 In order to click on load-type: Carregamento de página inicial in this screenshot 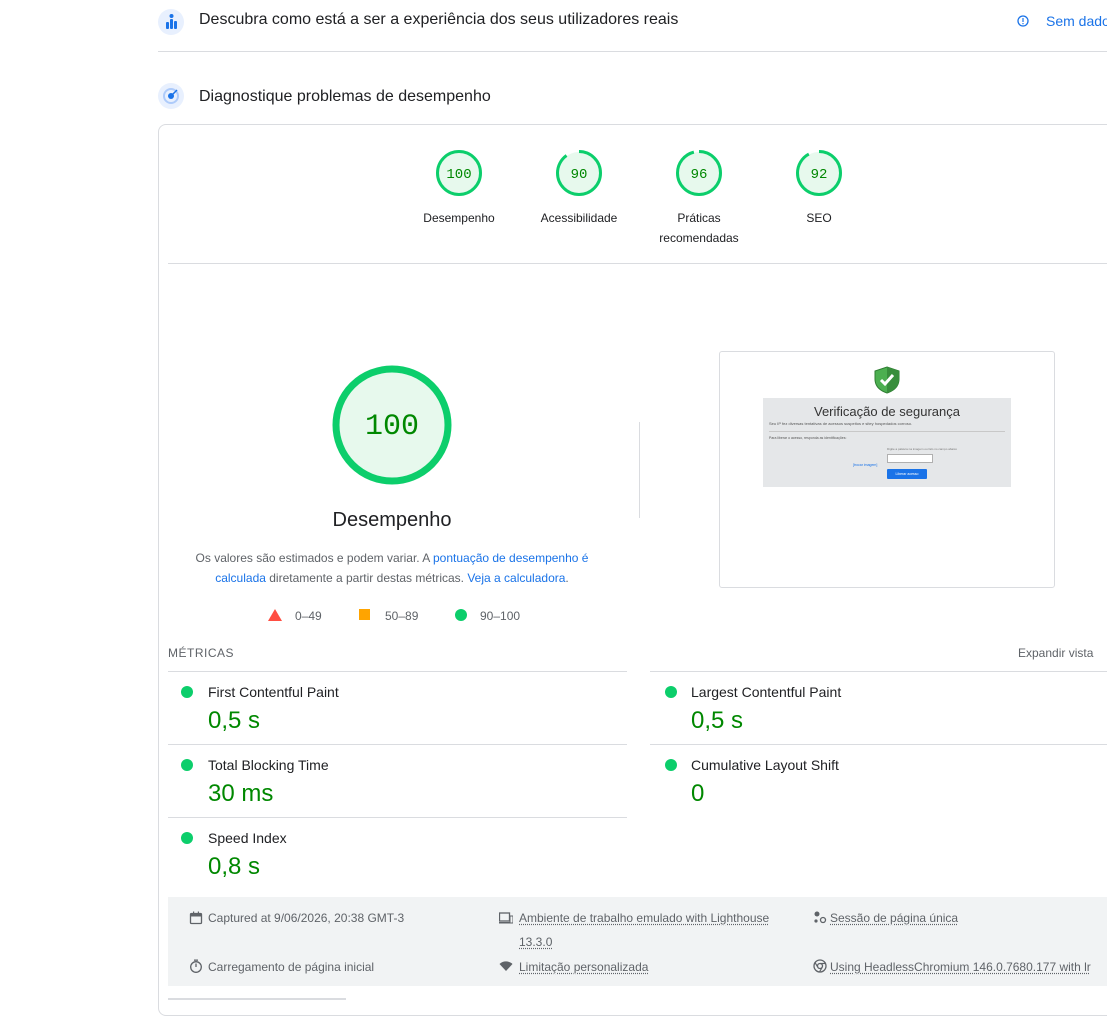, I will do `click(291, 967)`.